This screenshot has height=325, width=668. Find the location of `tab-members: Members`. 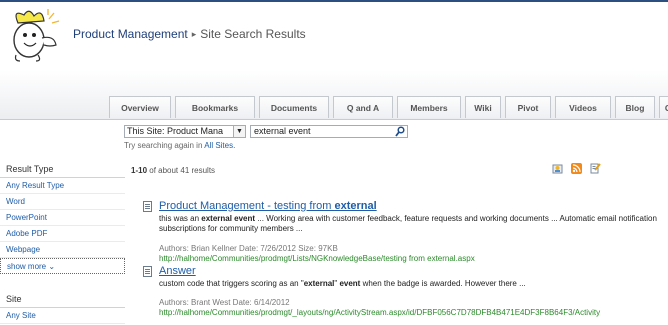

tab-members: Members is located at coordinates (429, 107).